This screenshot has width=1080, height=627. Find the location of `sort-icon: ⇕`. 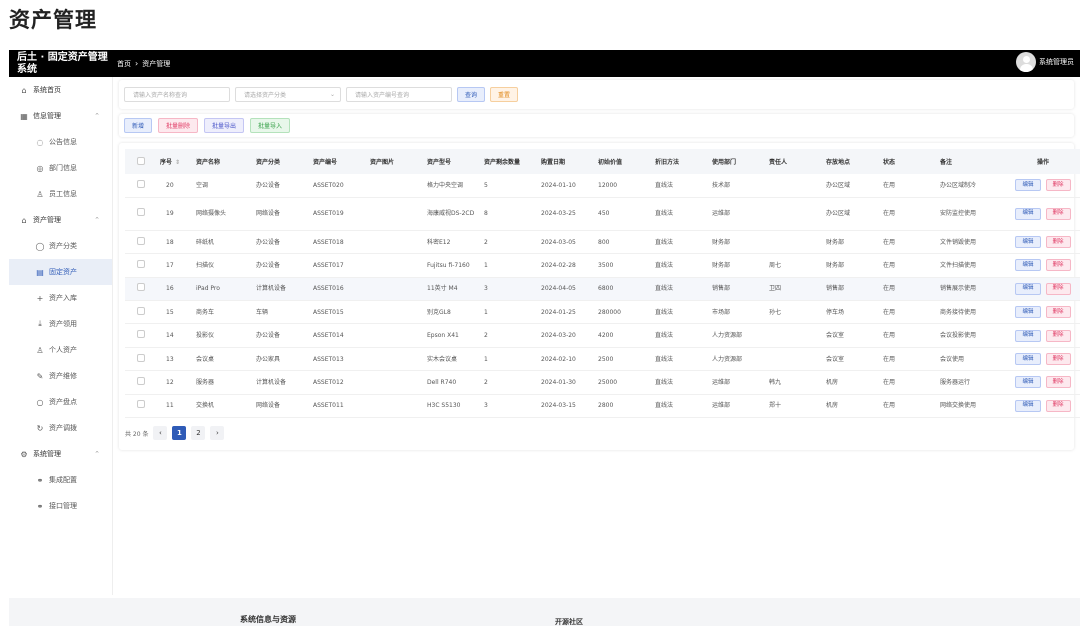

sort-icon: ⇕ is located at coordinates (177, 162).